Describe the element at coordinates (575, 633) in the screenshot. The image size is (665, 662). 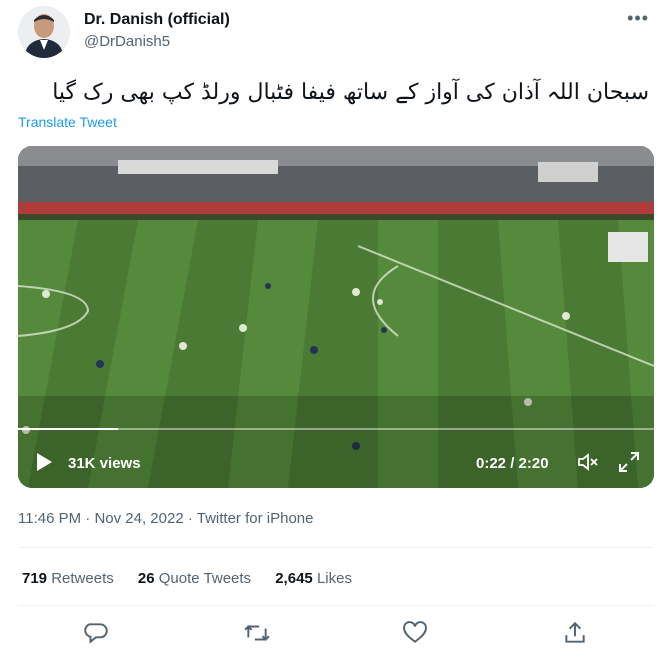
I see `share-icon` at that location.